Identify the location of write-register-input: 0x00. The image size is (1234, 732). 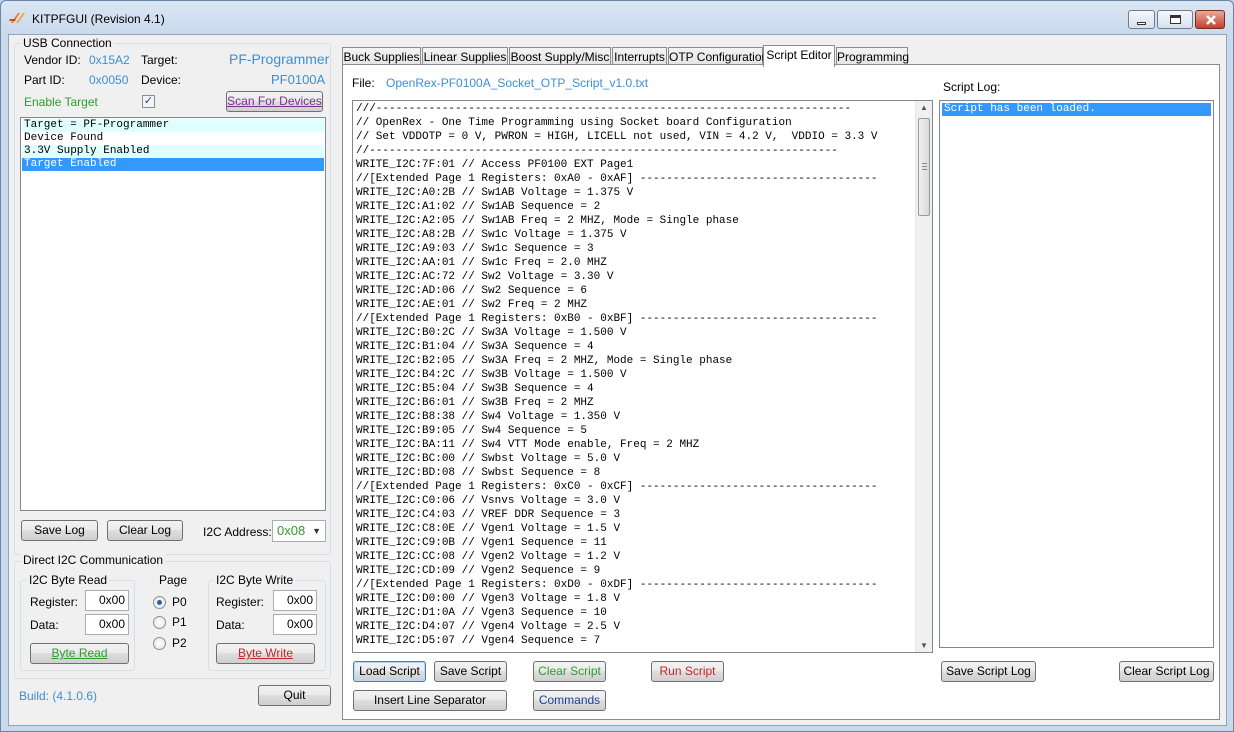
(295, 600).